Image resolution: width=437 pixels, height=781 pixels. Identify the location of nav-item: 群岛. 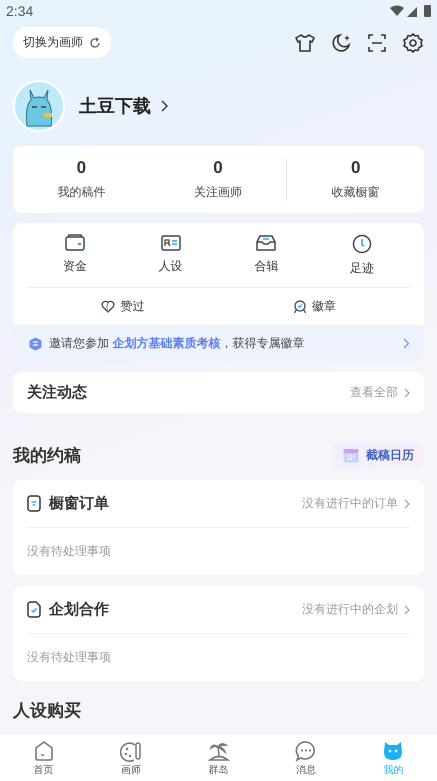
(218, 758).